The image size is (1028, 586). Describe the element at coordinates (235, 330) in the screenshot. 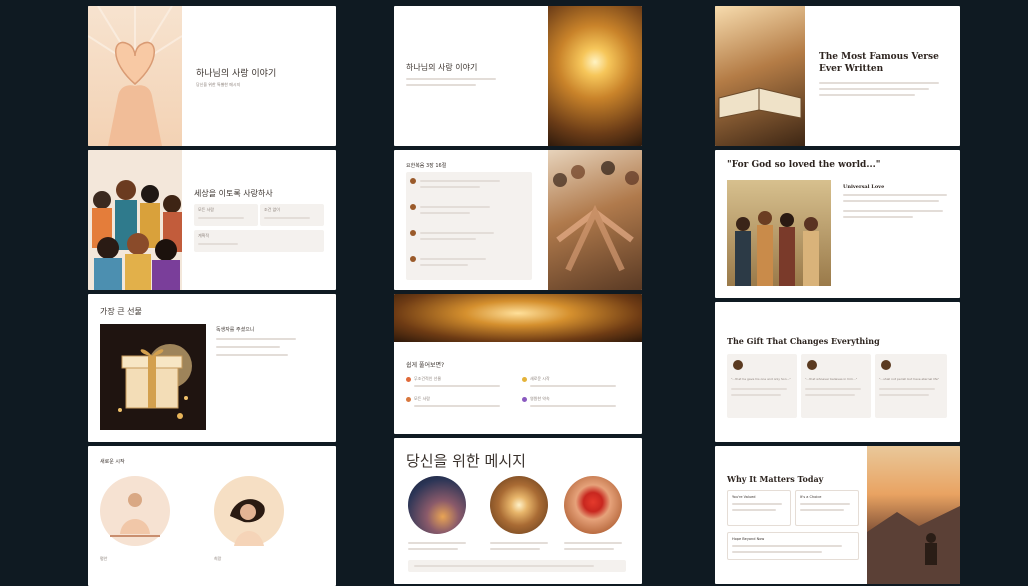

I see `section-heading: 독생자를 주셨으니` at that location.